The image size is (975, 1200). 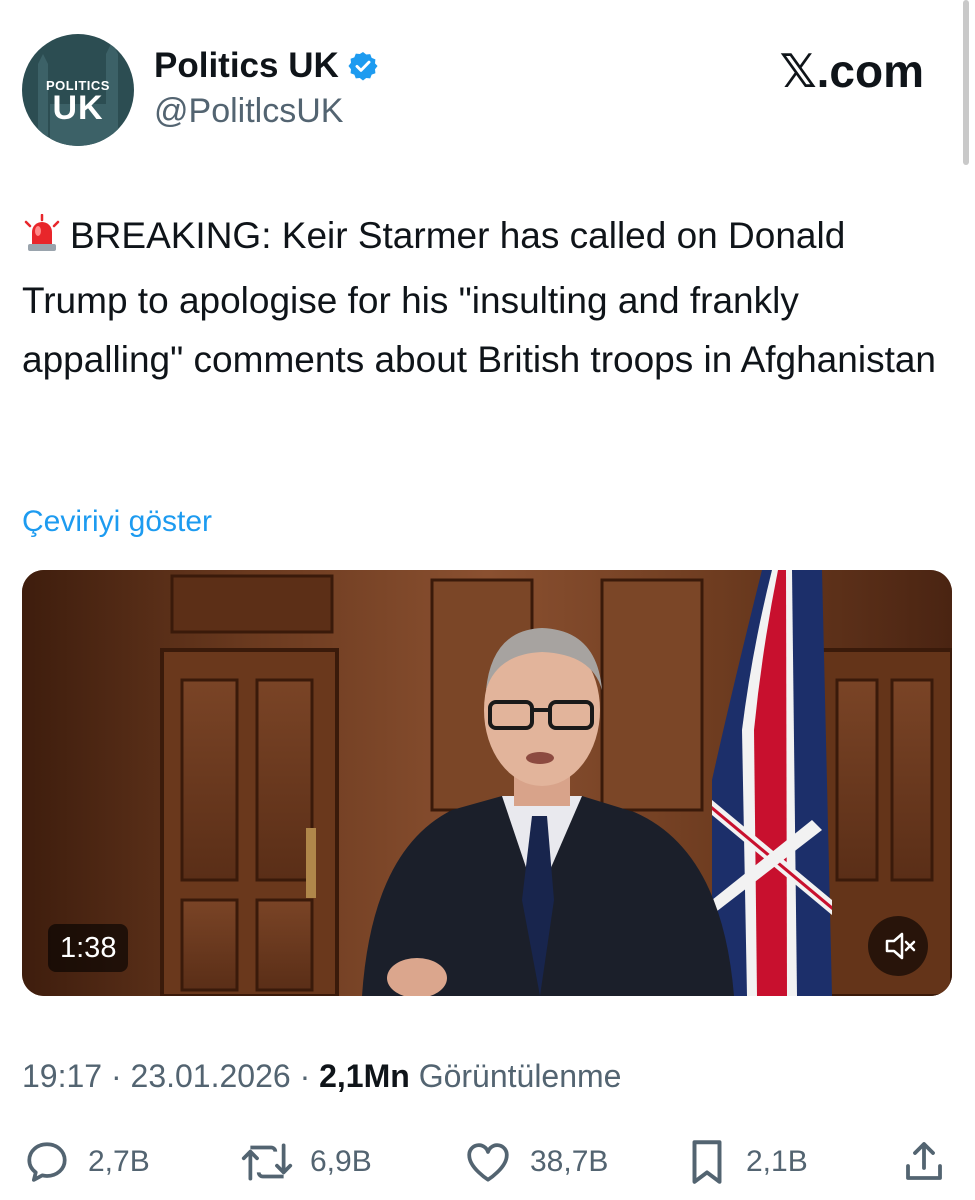 I want to click on bookmark-button: 2,1B, so click(x=746, y=1162).